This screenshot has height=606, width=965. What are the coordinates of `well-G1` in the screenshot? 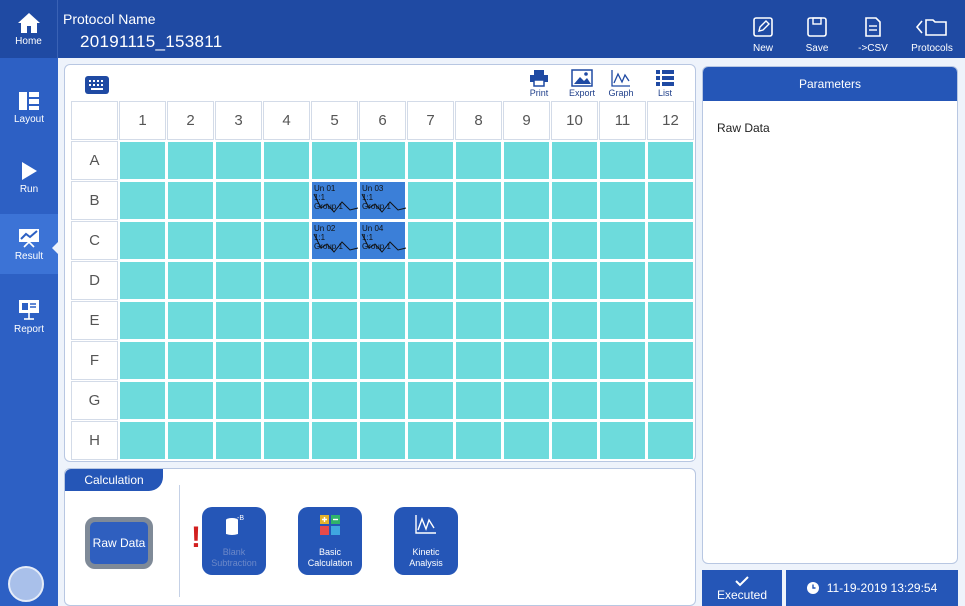 It's located at (142, 400).